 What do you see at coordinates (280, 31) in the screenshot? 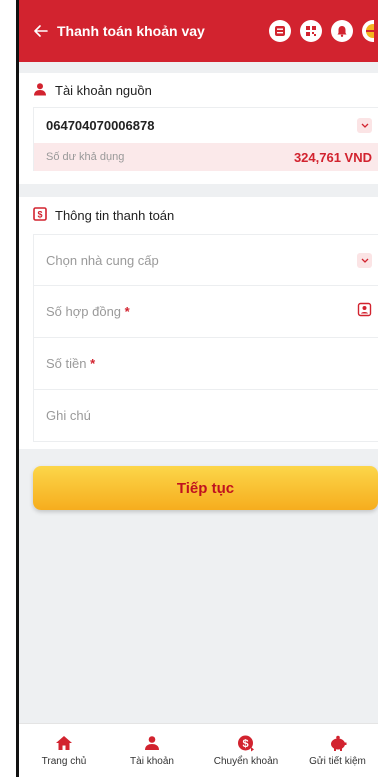
I see `contacts-icon` at bounding box center [280, 31].